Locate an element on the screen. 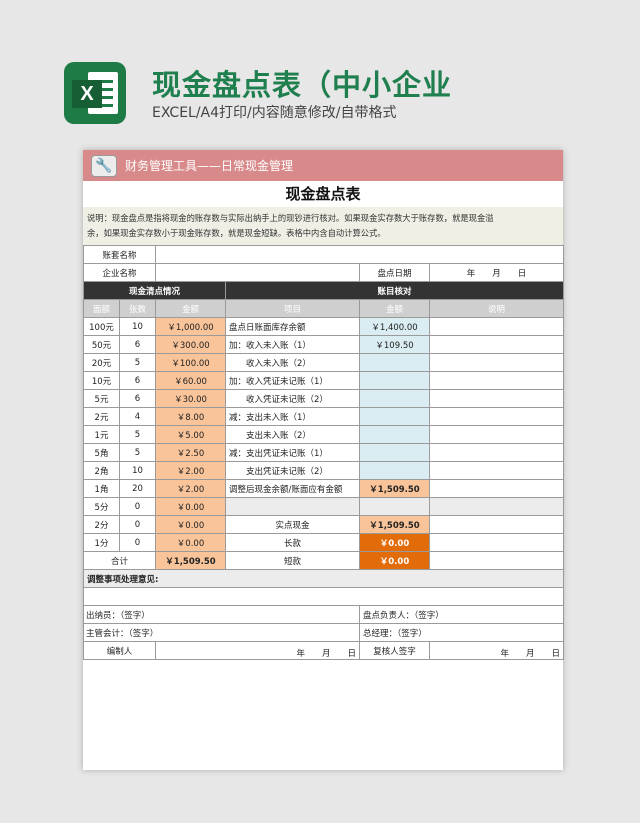 The height and width of the screenshot is (823, 640). item-amount-cell: ￥109.50 is located at coordinates (395, 344).